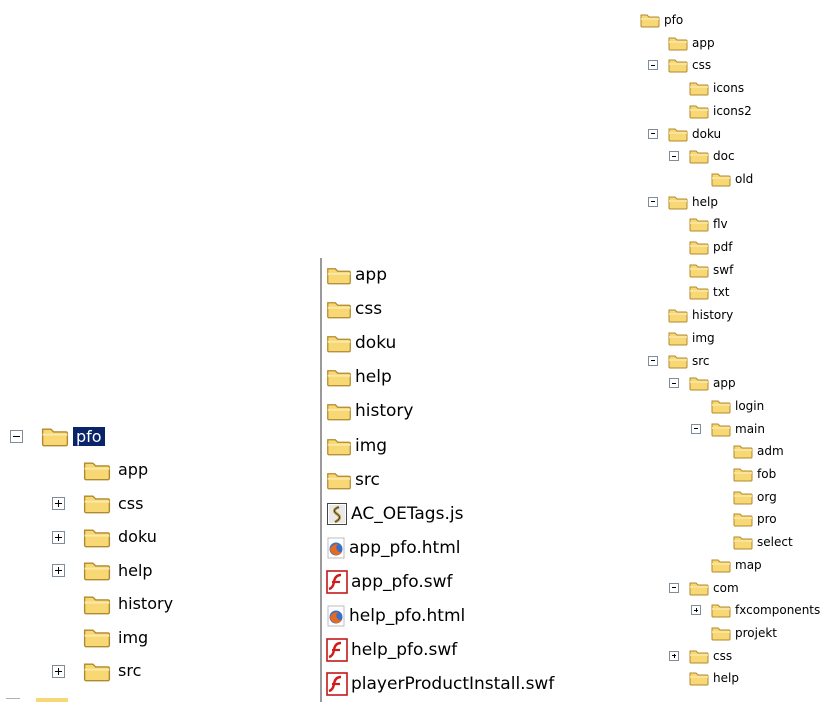  Describe the element at coordinates (146, 603) in the screenshot. I see `tree-item-label: history` at that location.